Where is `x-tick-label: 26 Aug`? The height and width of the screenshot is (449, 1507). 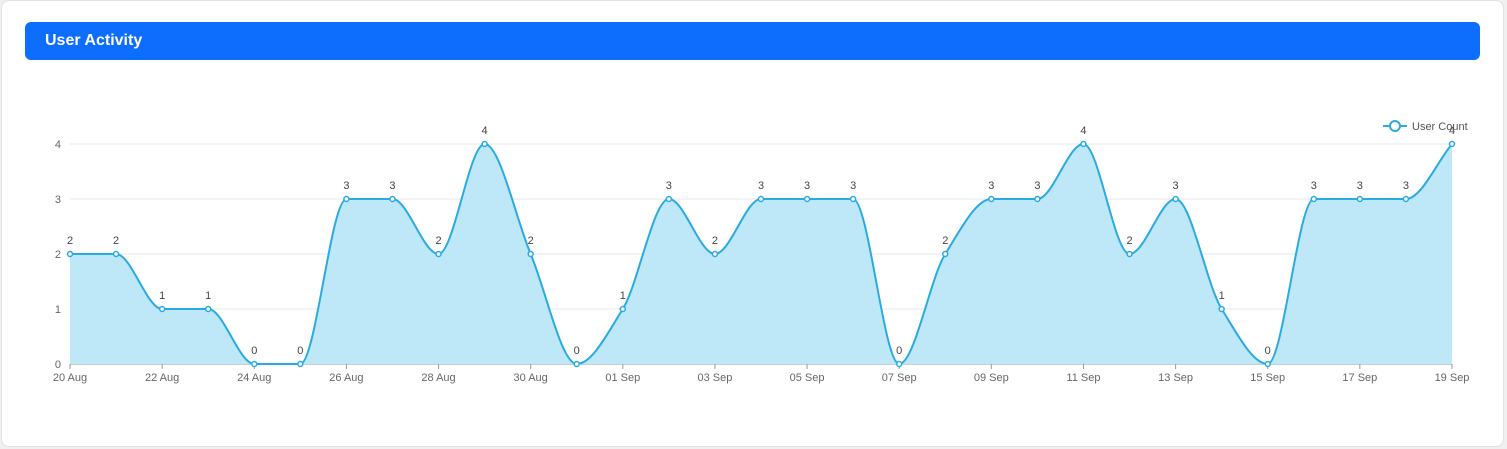
x-tick-label: 26 Aug is located at coordinates (346, 378).